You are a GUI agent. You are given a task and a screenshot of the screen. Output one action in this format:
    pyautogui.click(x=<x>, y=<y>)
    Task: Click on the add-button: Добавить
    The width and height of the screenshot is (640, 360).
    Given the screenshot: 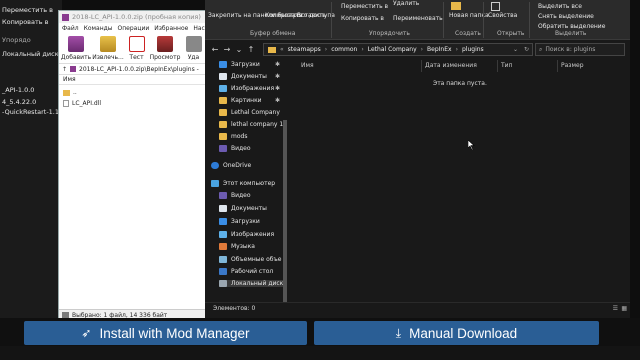 What is the action you would take?
    pyautogui.click(x=76, y=48)
    